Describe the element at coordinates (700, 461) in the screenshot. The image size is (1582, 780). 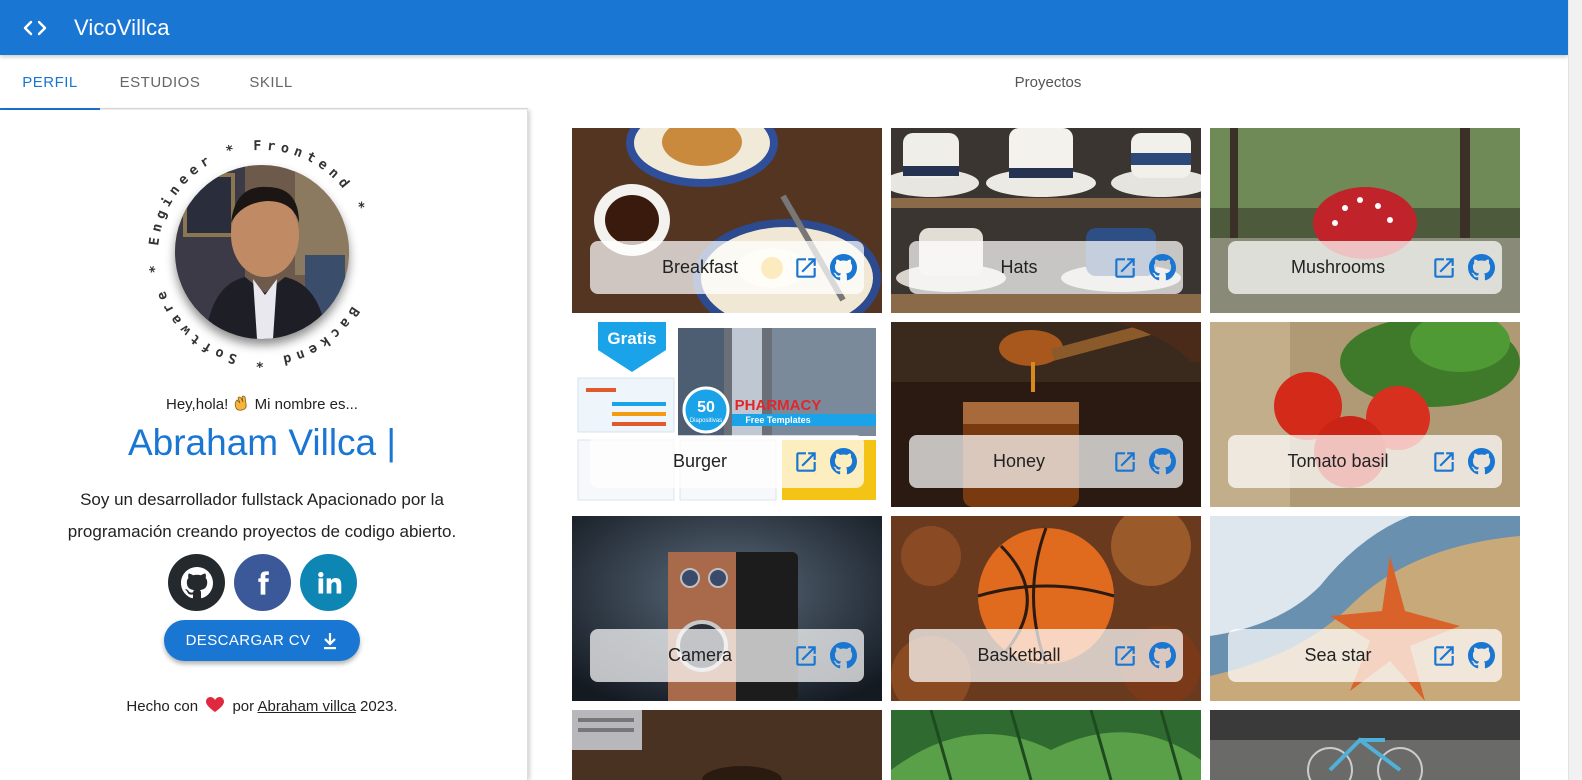
I see `card-title: Burger` at that location.